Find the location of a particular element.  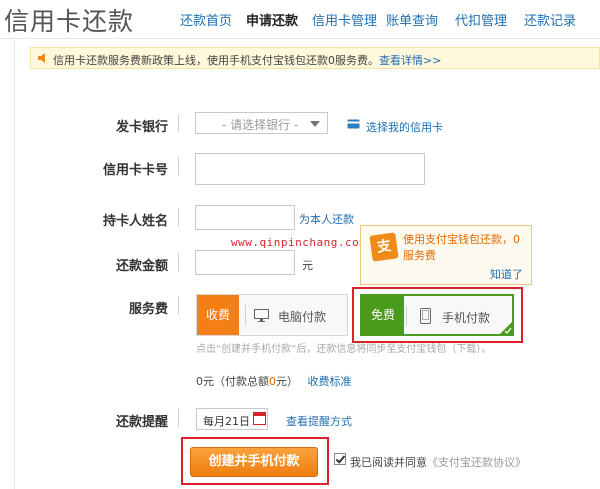

agree-checkbox is located at coordinates (340, 459).